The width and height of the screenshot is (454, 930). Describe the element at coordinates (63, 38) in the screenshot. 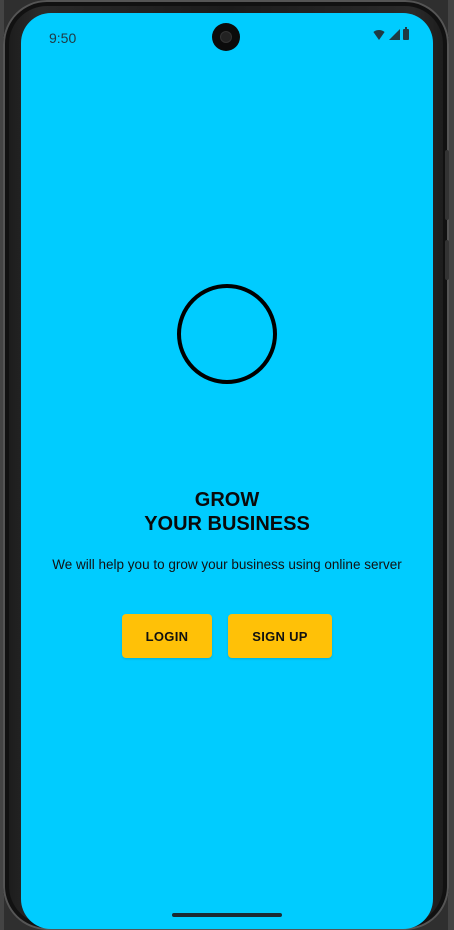

I see `status-time: 9:50` at that location.